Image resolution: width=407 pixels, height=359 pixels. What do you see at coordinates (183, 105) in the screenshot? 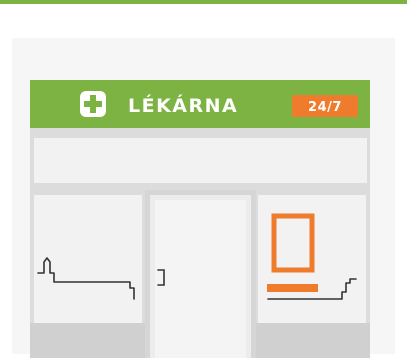
I see `pharmacy-name: LÉKÁRNA` at bounding box center [183, 105].